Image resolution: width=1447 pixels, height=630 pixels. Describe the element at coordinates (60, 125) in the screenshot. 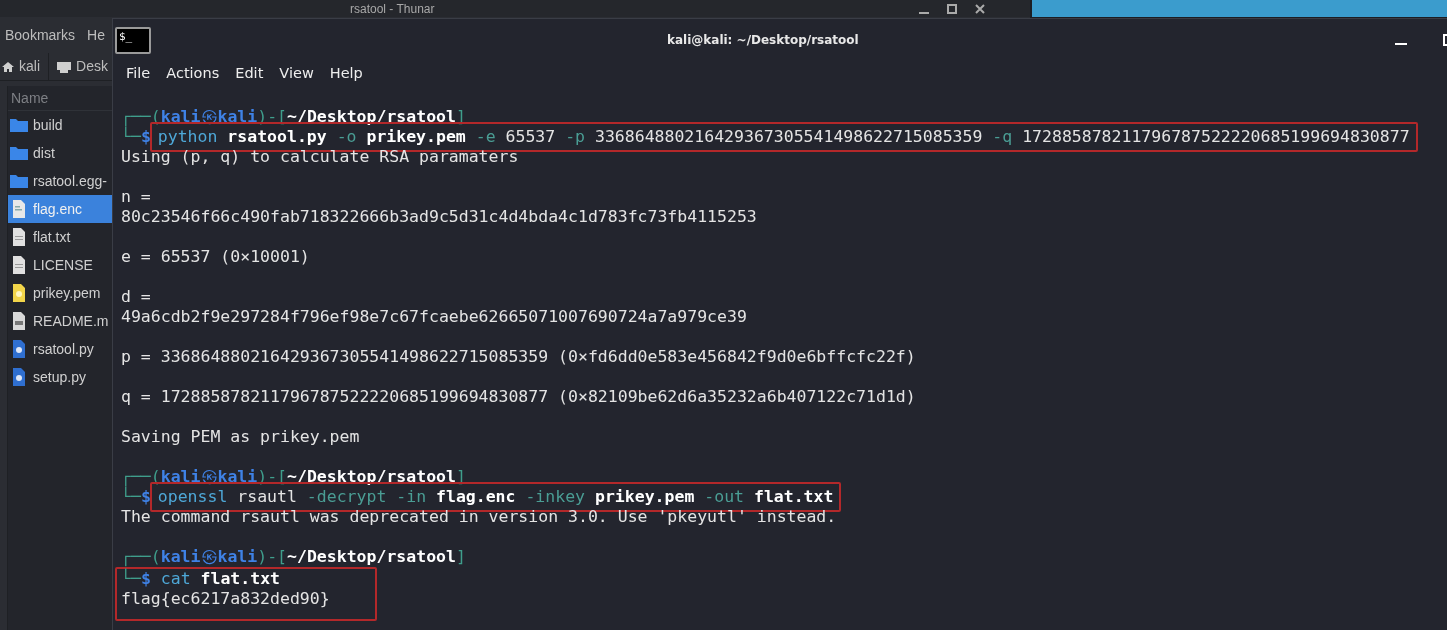

I see `directory-entry: build` at that location.